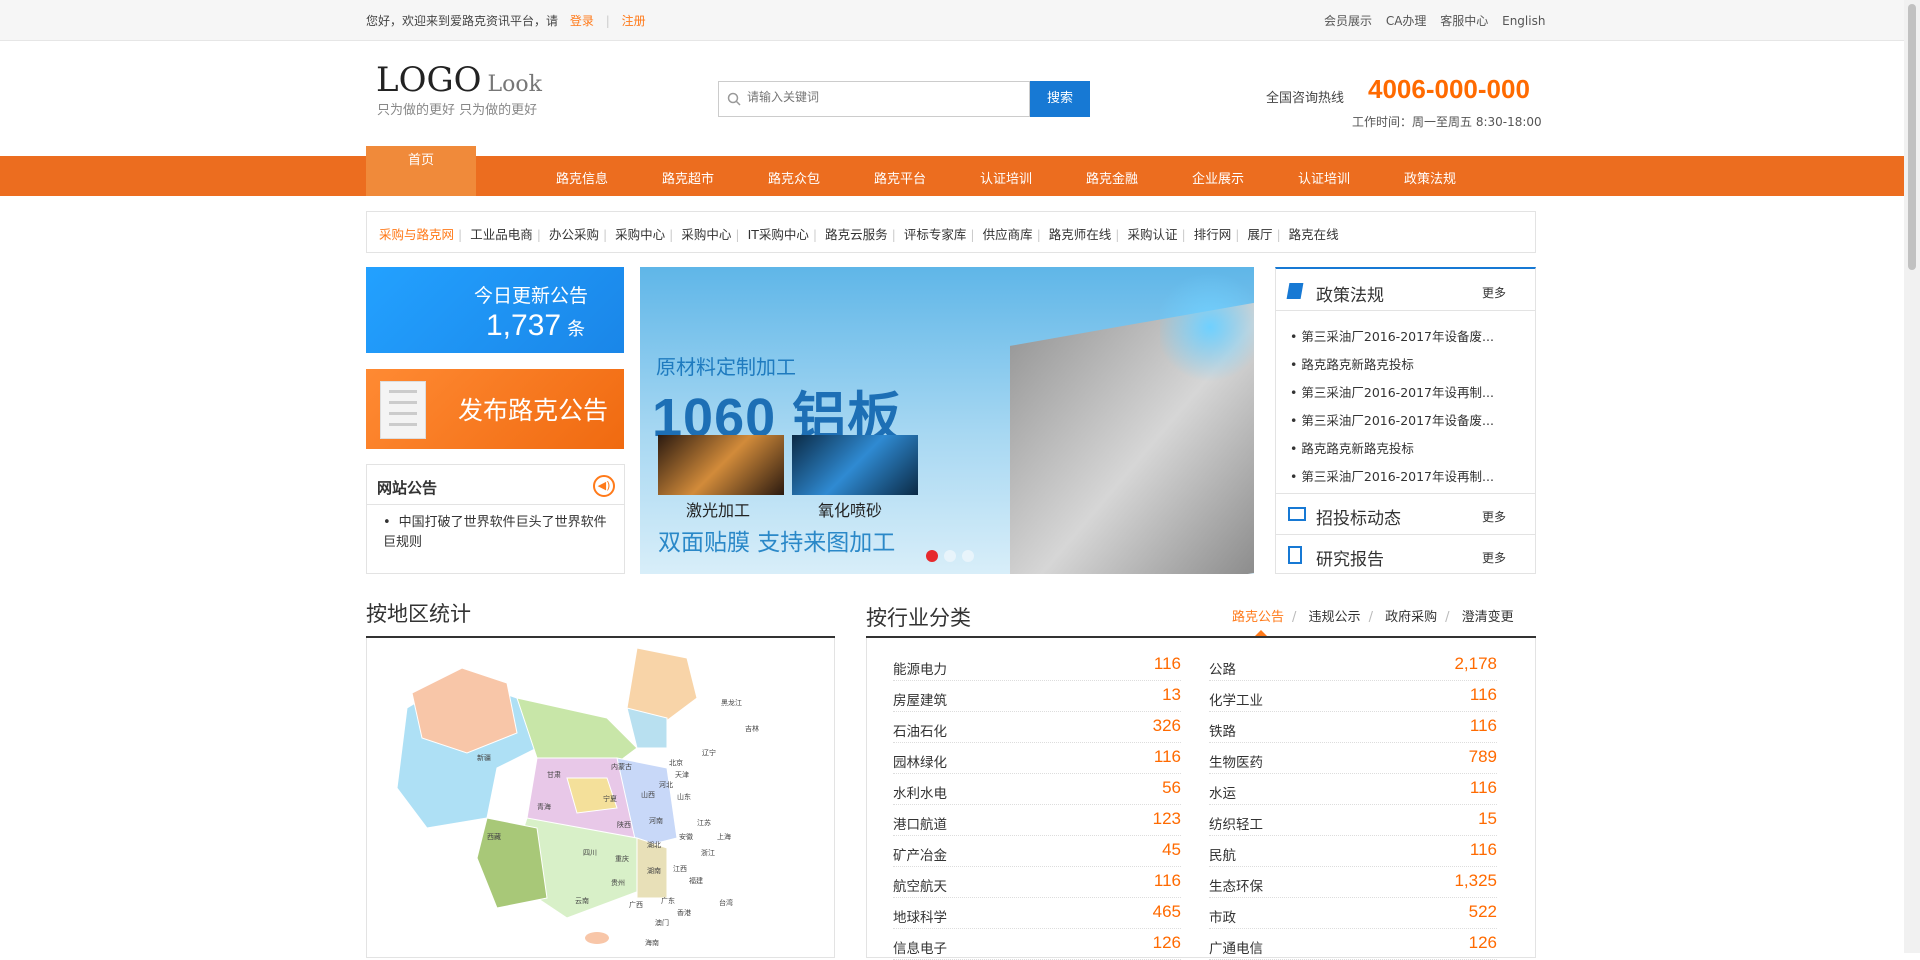 The width and height of the screenshot is (1920, 960). Describe the element at coordinates (1348, 21) in the screenshot. I see `member-showcase-link: 会员展示` at that location.